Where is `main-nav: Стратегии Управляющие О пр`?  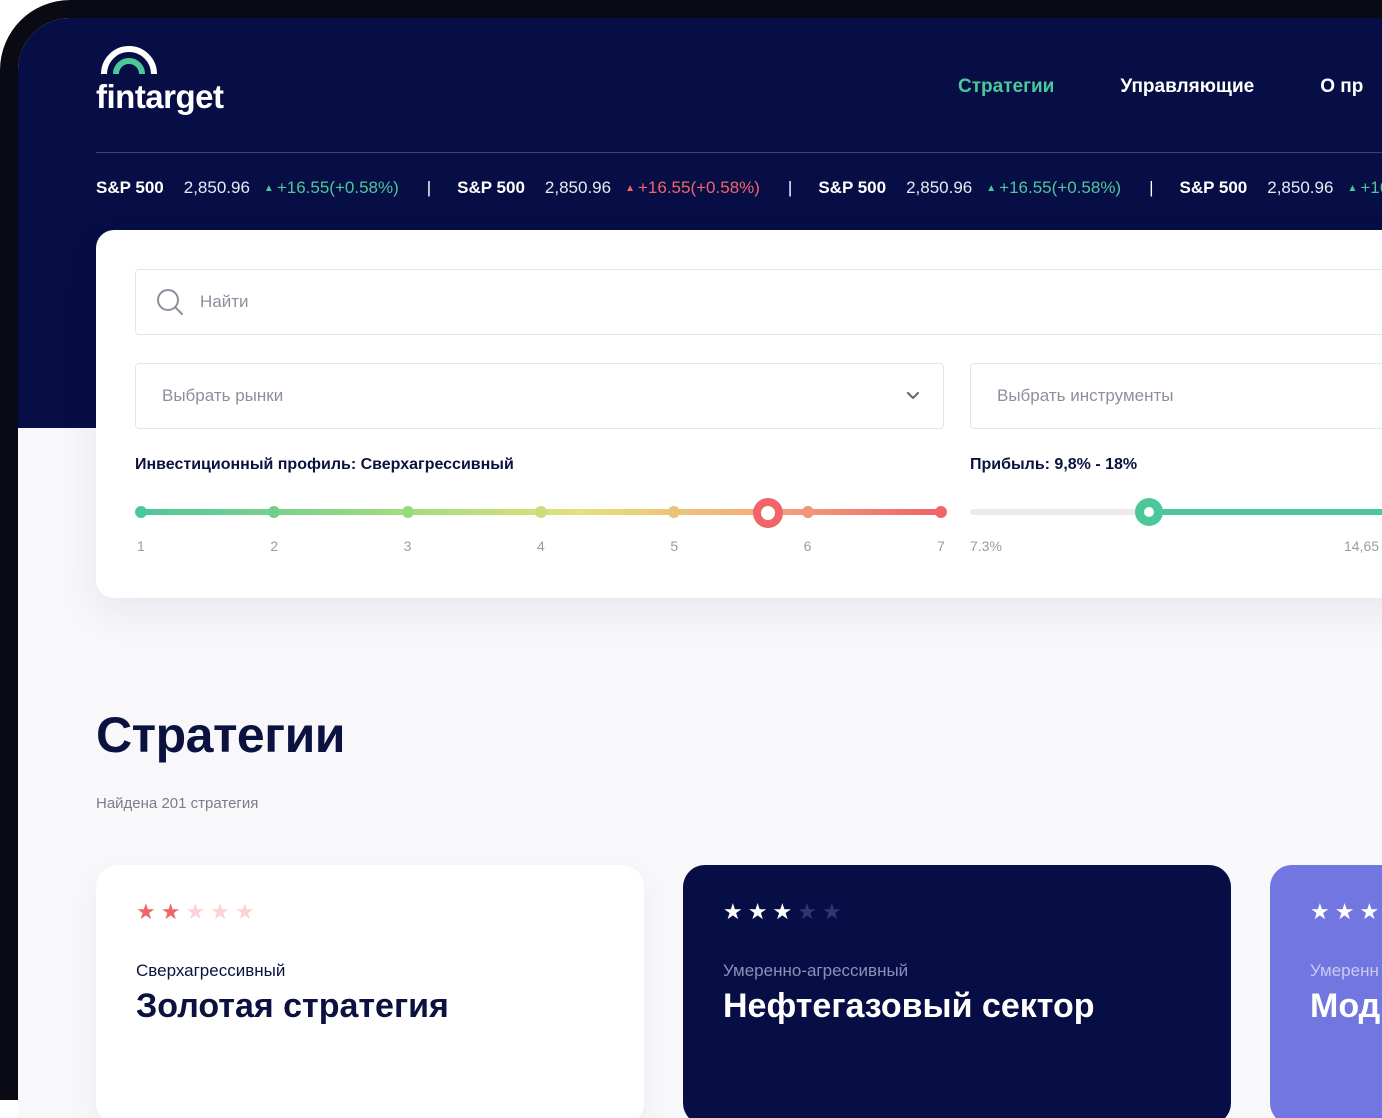
main-nav: Стратегии Управляющие О пр is located at coordinates (1170, 87).